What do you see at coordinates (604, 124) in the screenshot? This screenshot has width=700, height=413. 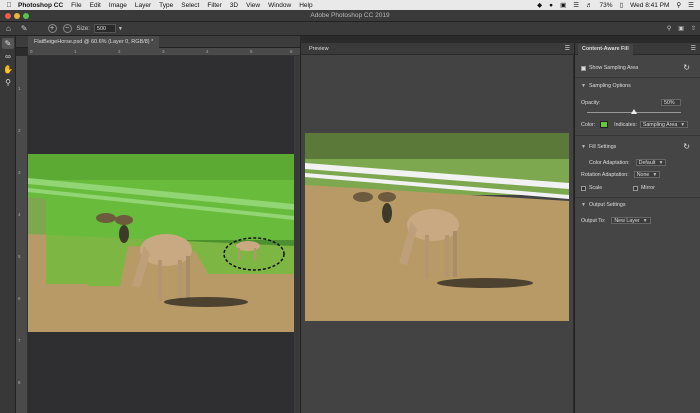 I see `color-swatch` at bounding box center [604, 124].